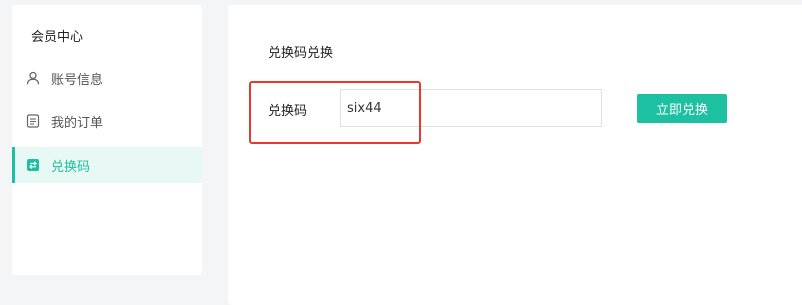  What do you see at coordinates (71, 167) in the screenshot?
I see `sidebar-item-label: 兑换码` at bounding box center [71, 167].